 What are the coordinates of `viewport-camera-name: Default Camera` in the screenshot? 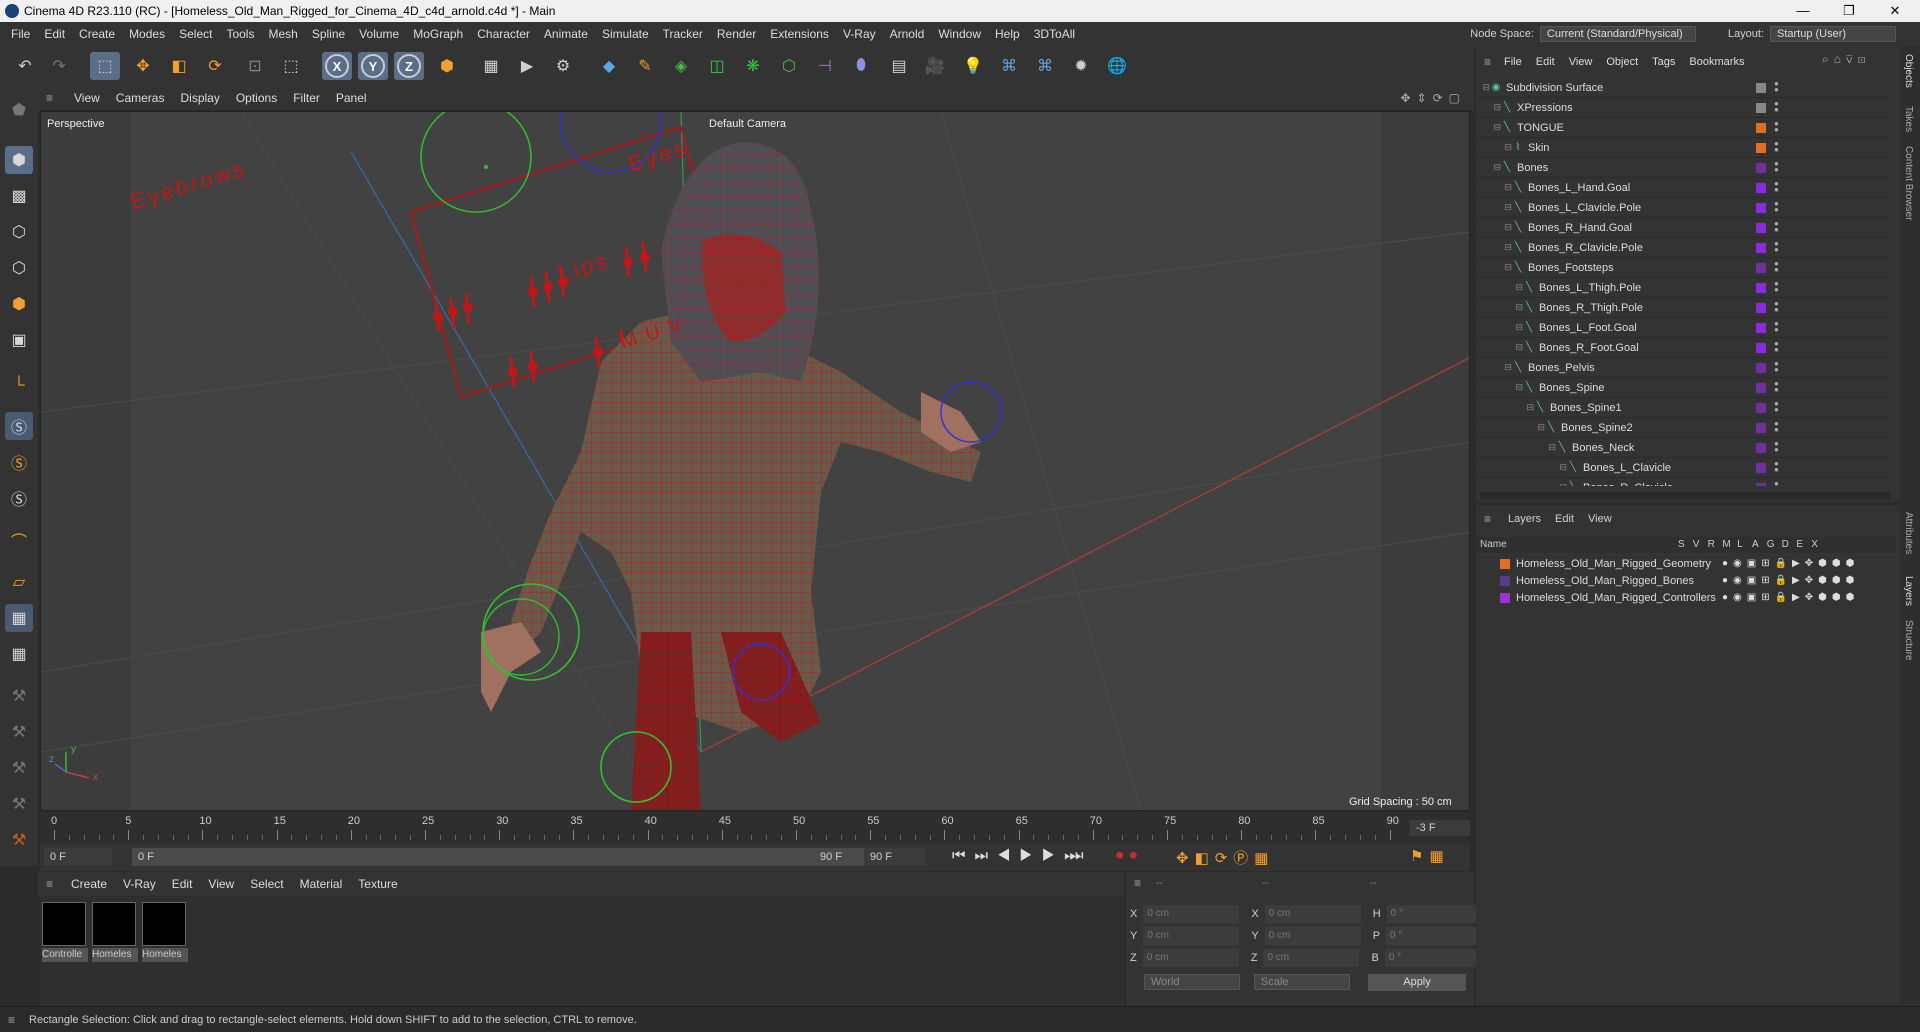 It's located at (747, 124).